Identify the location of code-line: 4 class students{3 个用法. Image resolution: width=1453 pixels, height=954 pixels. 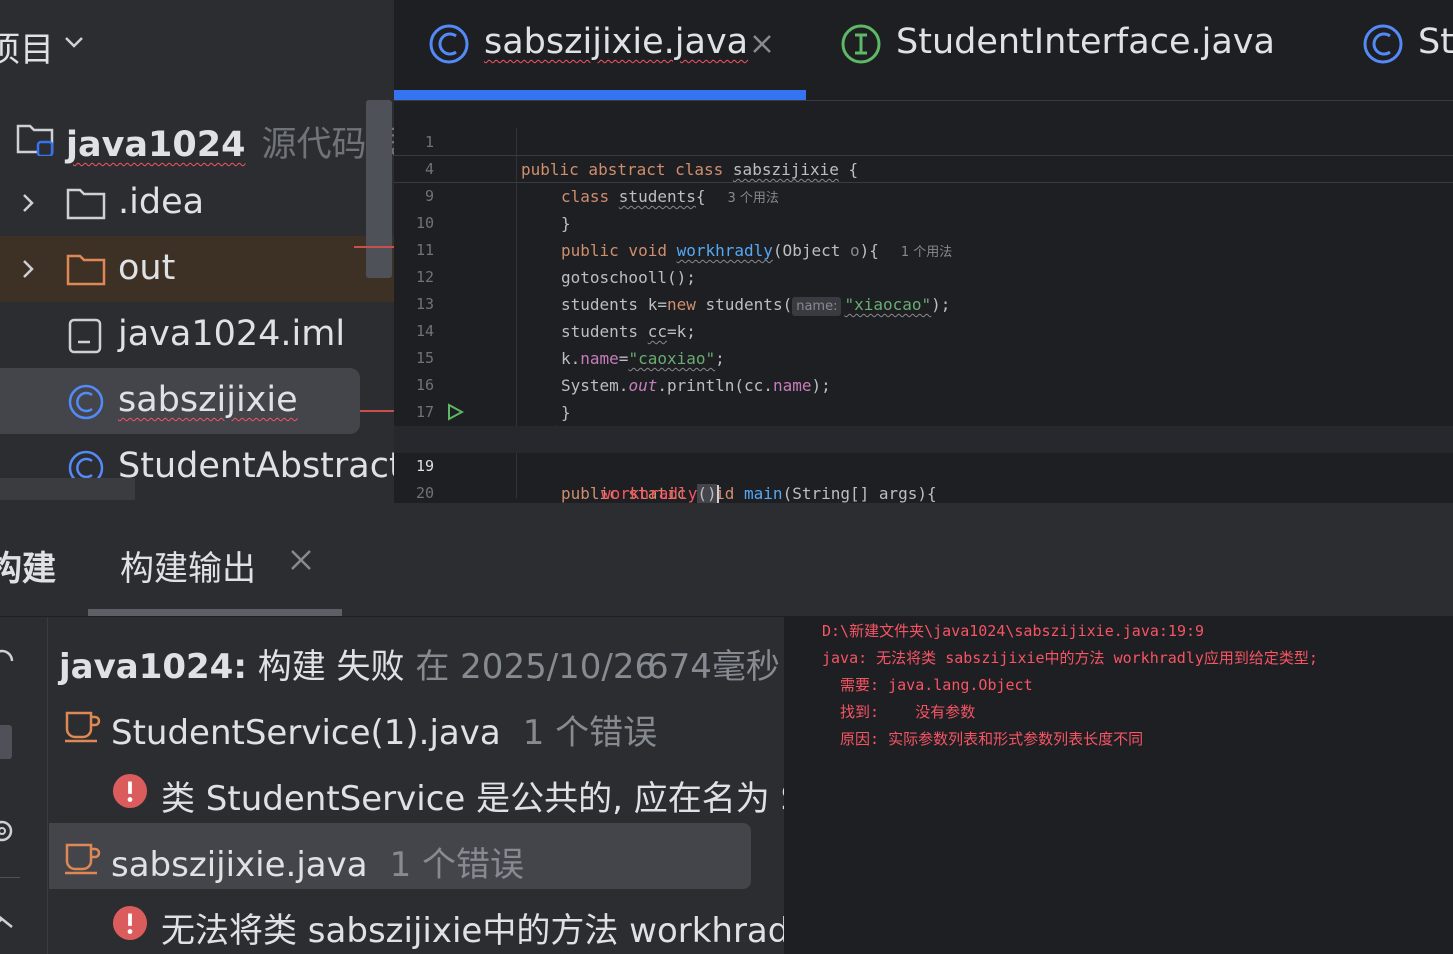
(923, 167).